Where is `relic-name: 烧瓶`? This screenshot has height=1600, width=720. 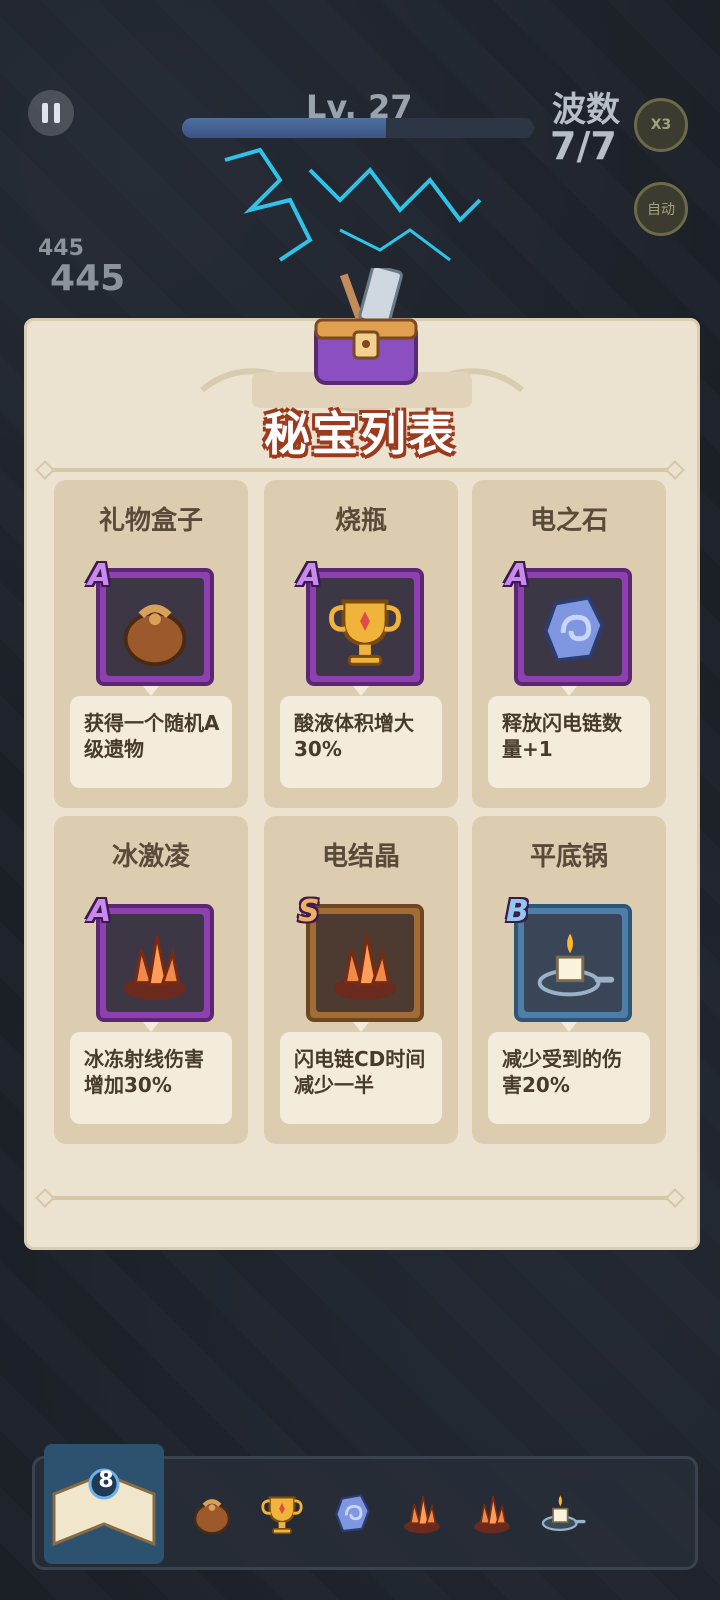 relic-name: 烧瓶 is located at coordinates (360, 521).